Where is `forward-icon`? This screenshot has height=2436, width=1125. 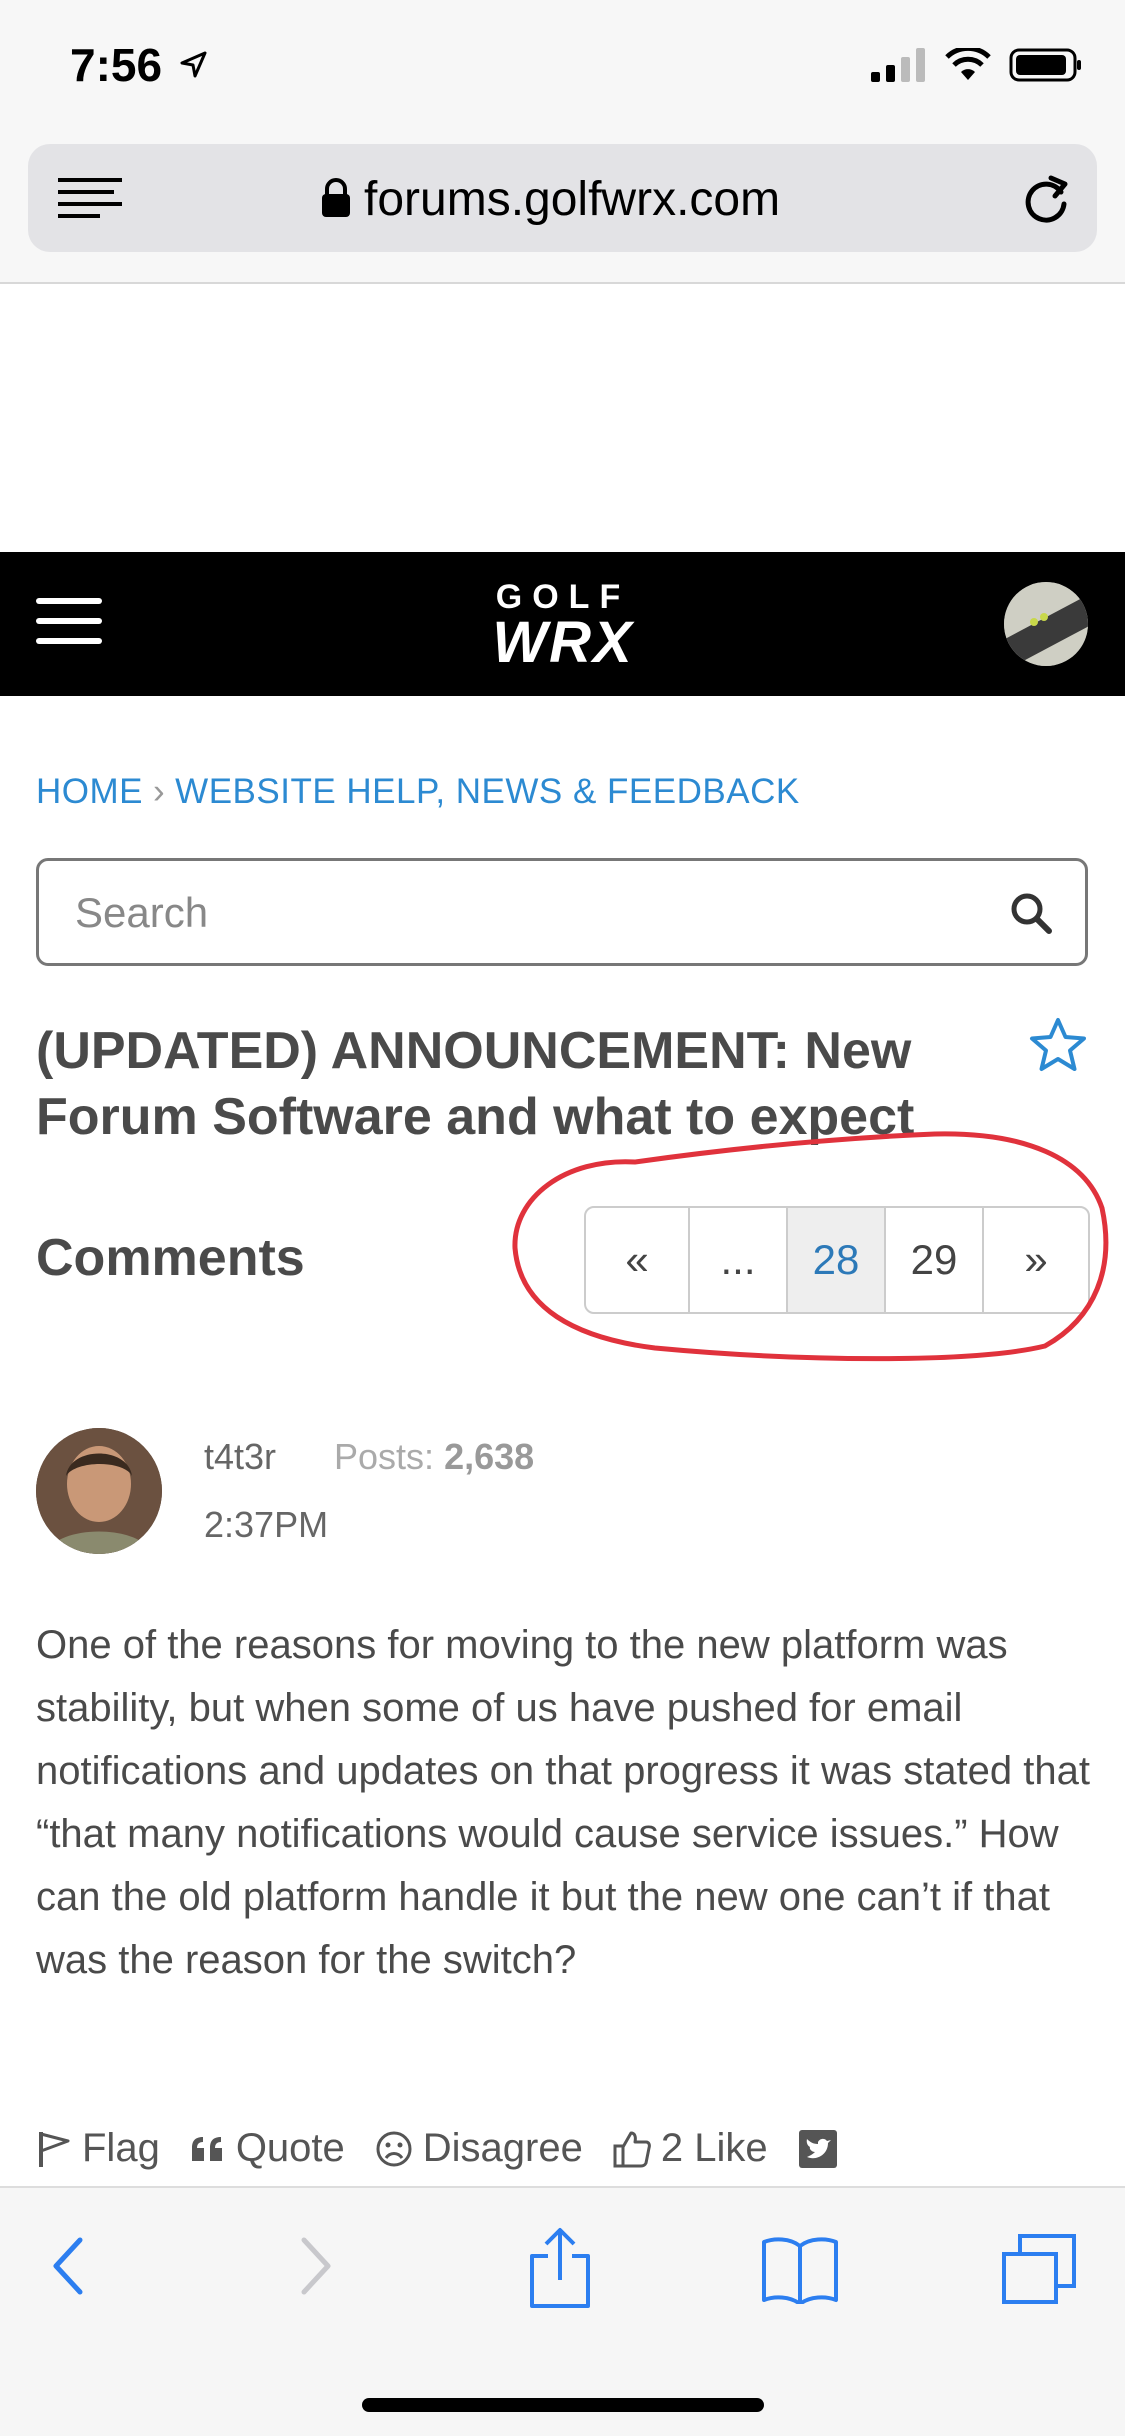 forward-icon is located at coordinates (316, 2266).